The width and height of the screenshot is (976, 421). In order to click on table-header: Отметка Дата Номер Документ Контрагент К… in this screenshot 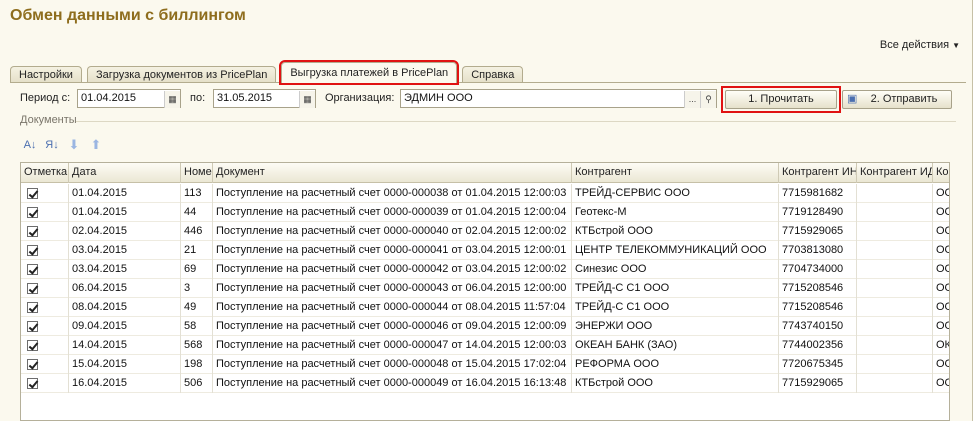, I will do `click(485, 173)`.